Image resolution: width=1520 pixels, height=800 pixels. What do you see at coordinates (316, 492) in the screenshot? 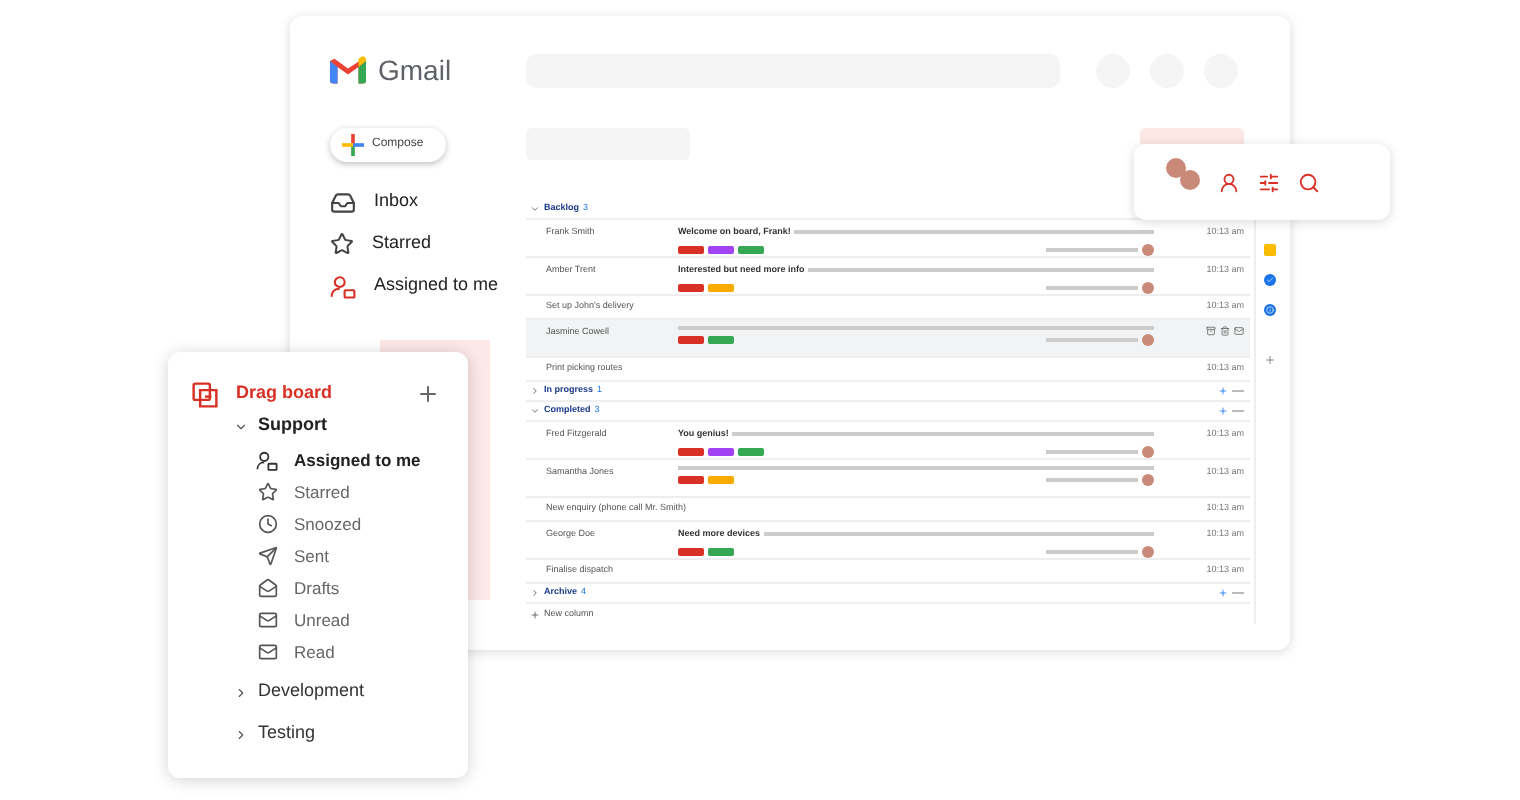
I see `label-item: Starred` at bounding box center [316, 492].